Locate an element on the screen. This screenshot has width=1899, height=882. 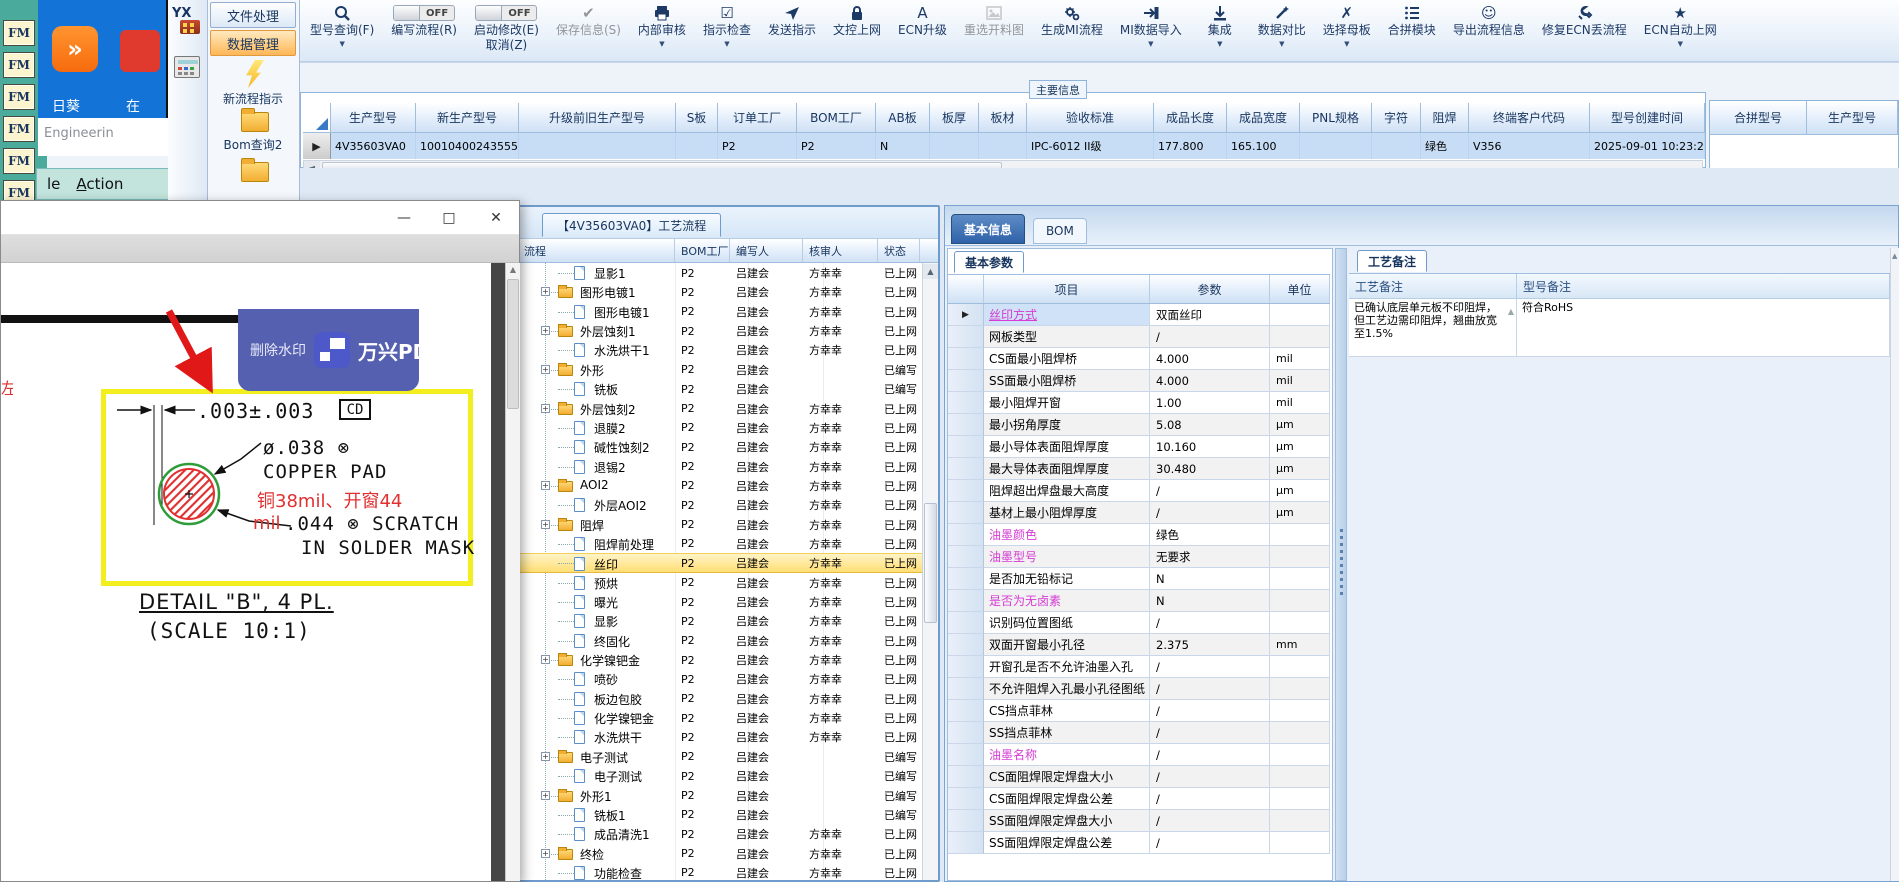
tab-basic-info: 基本信息 is located at coordinates (988, 229).